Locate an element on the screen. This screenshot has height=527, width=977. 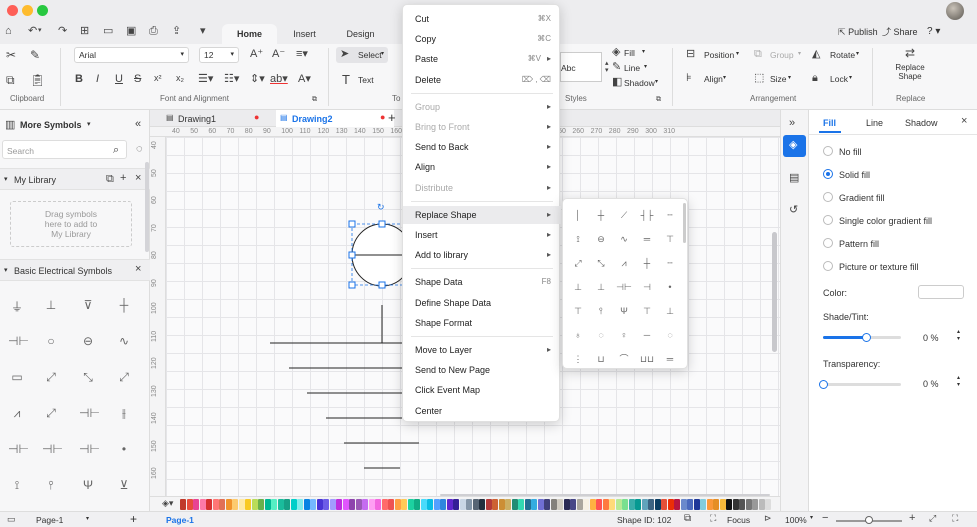
group-button: ⧉ Group ▾ is located at coordinates (777, 55).